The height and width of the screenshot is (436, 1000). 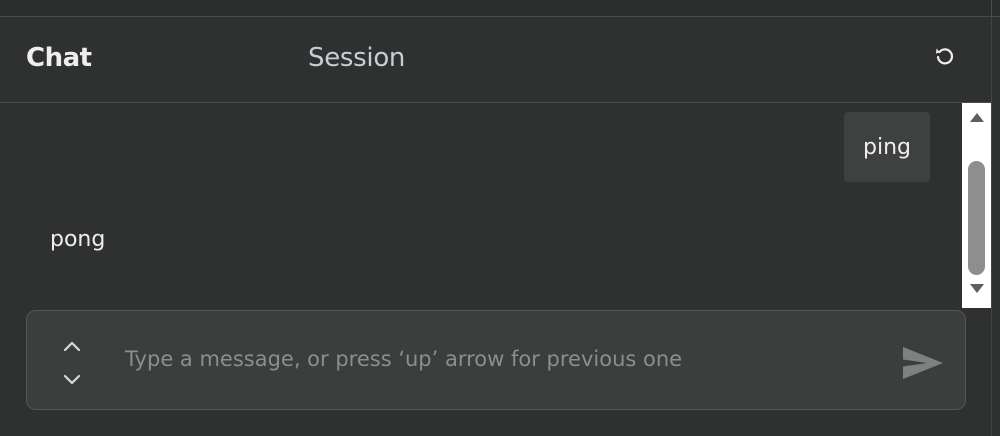 I want to click on message-scrollbar, so click(x=976, y=205).